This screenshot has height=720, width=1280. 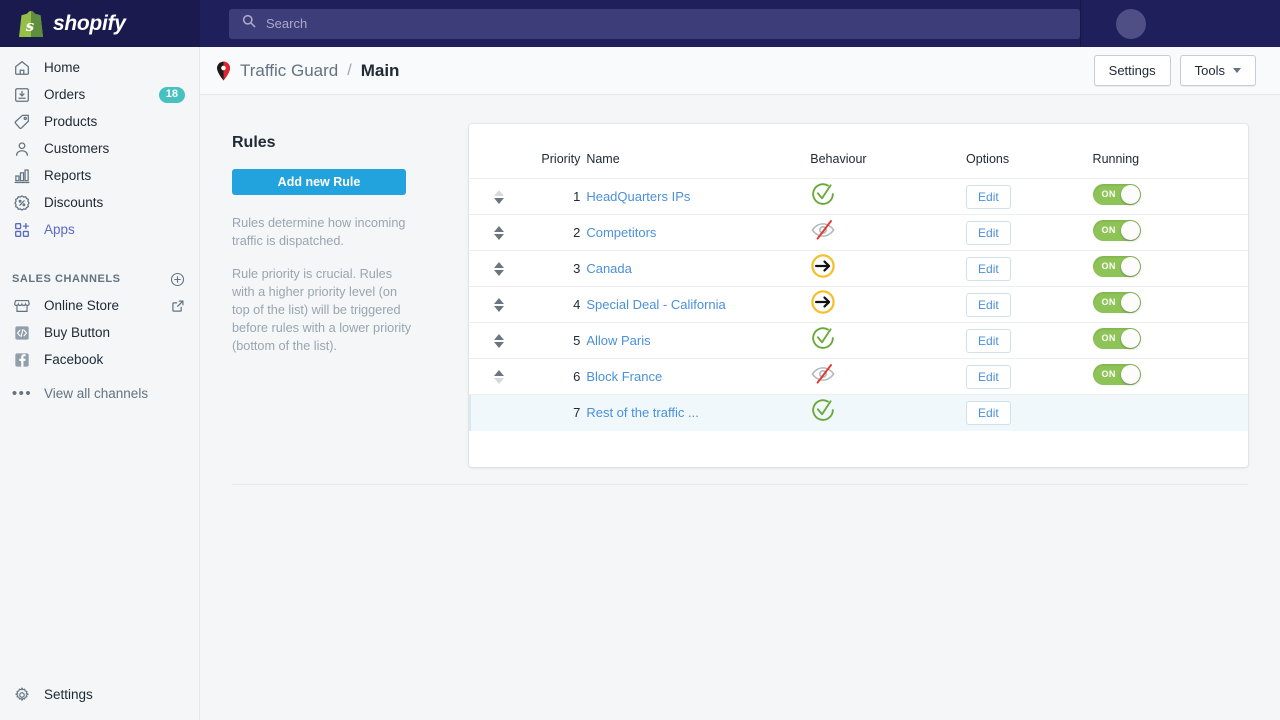 I want to click on rule-name-link: Allow Paris, so click(x=618, y=340).